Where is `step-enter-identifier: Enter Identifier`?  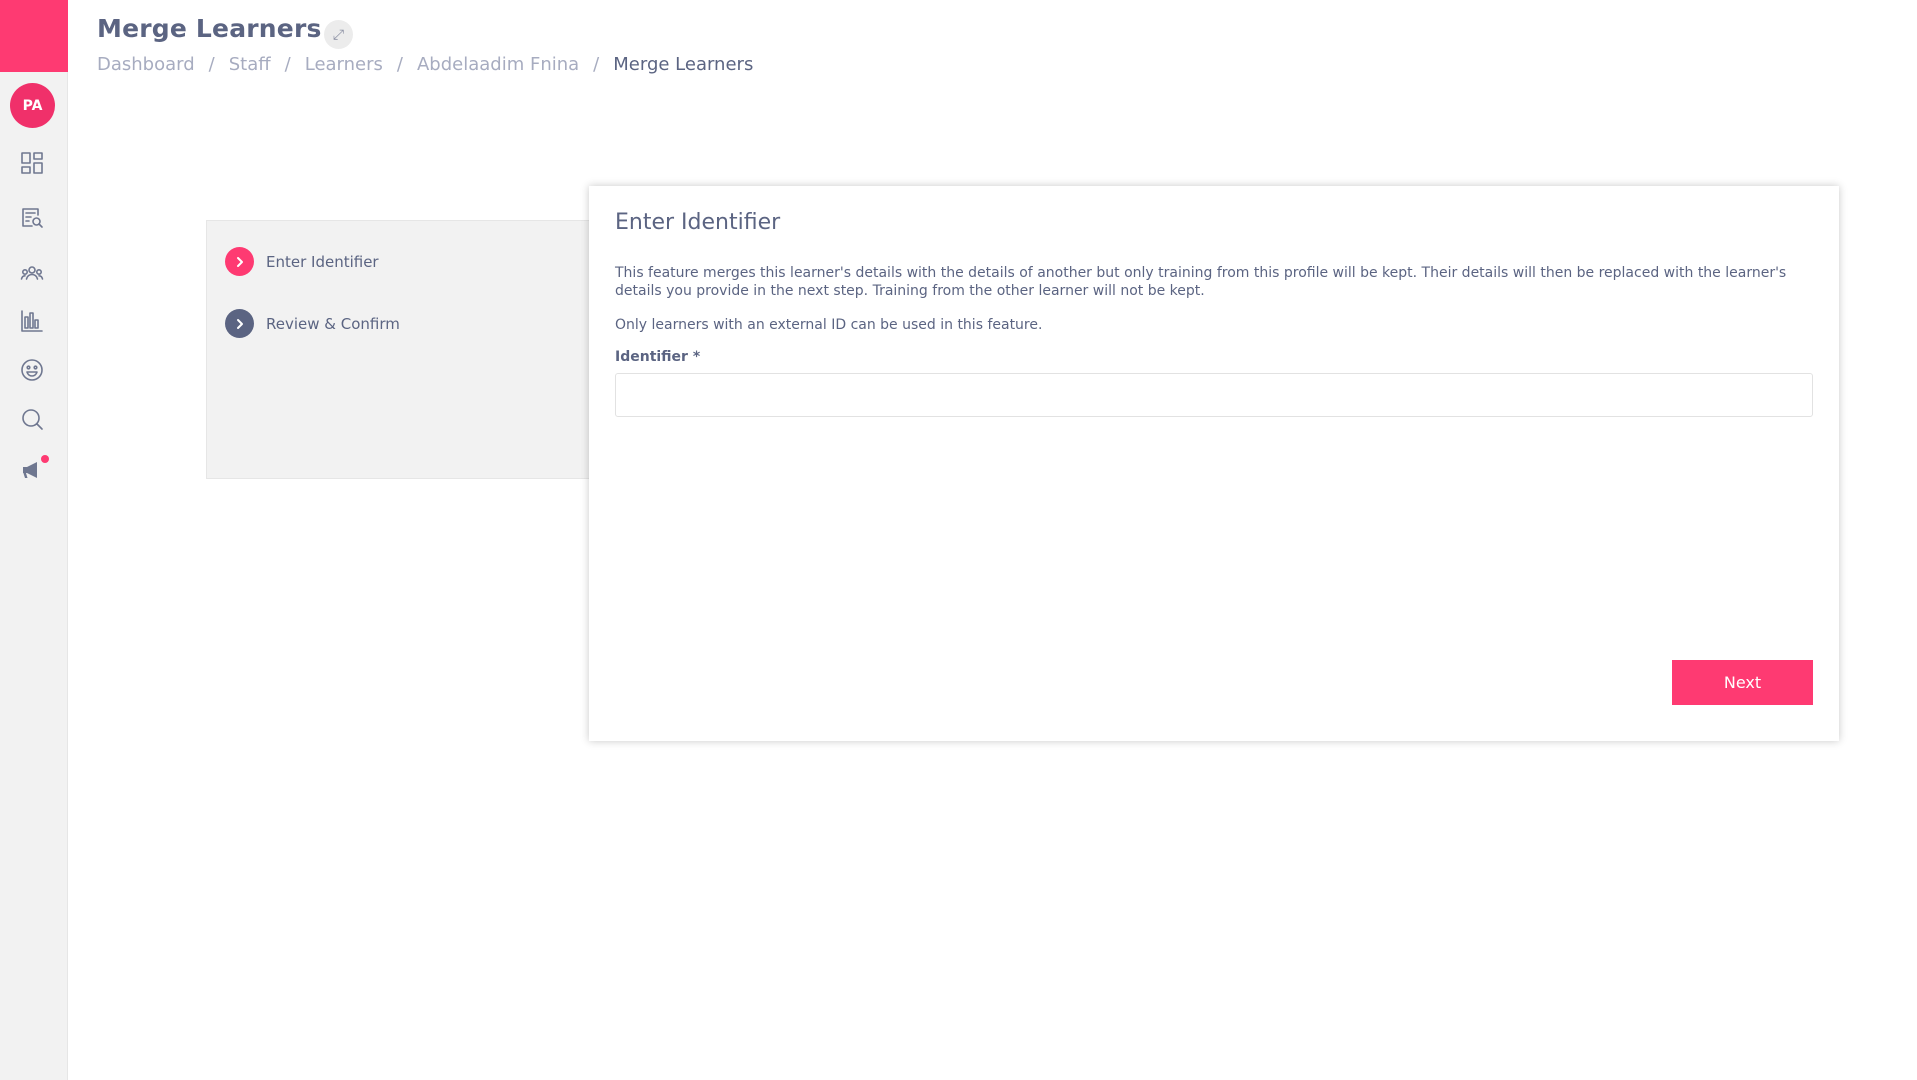 step-enter-identifier: Enter Identifier is located at coordinates (302, 261).